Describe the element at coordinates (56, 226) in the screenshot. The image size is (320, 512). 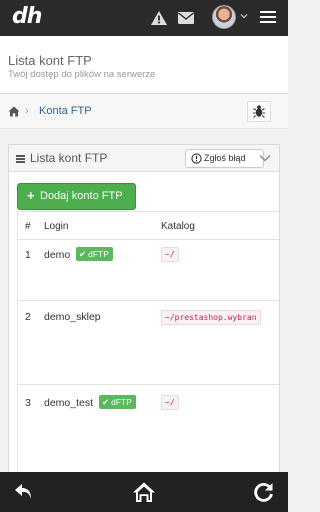
I see `column-header-login: Login` at that location.